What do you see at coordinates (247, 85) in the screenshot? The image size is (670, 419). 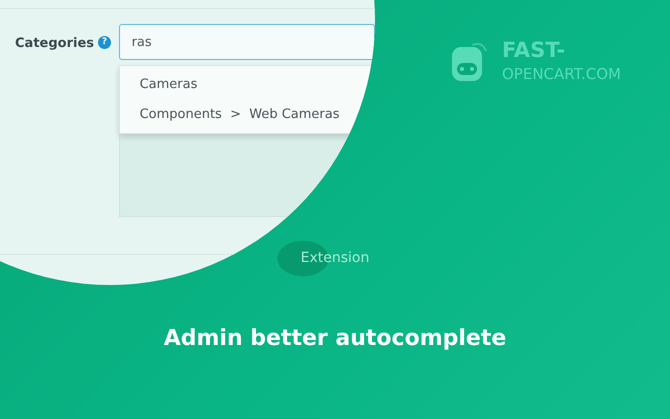 I see `suggestion-item: Cameras` at bounding box center [247, 85].